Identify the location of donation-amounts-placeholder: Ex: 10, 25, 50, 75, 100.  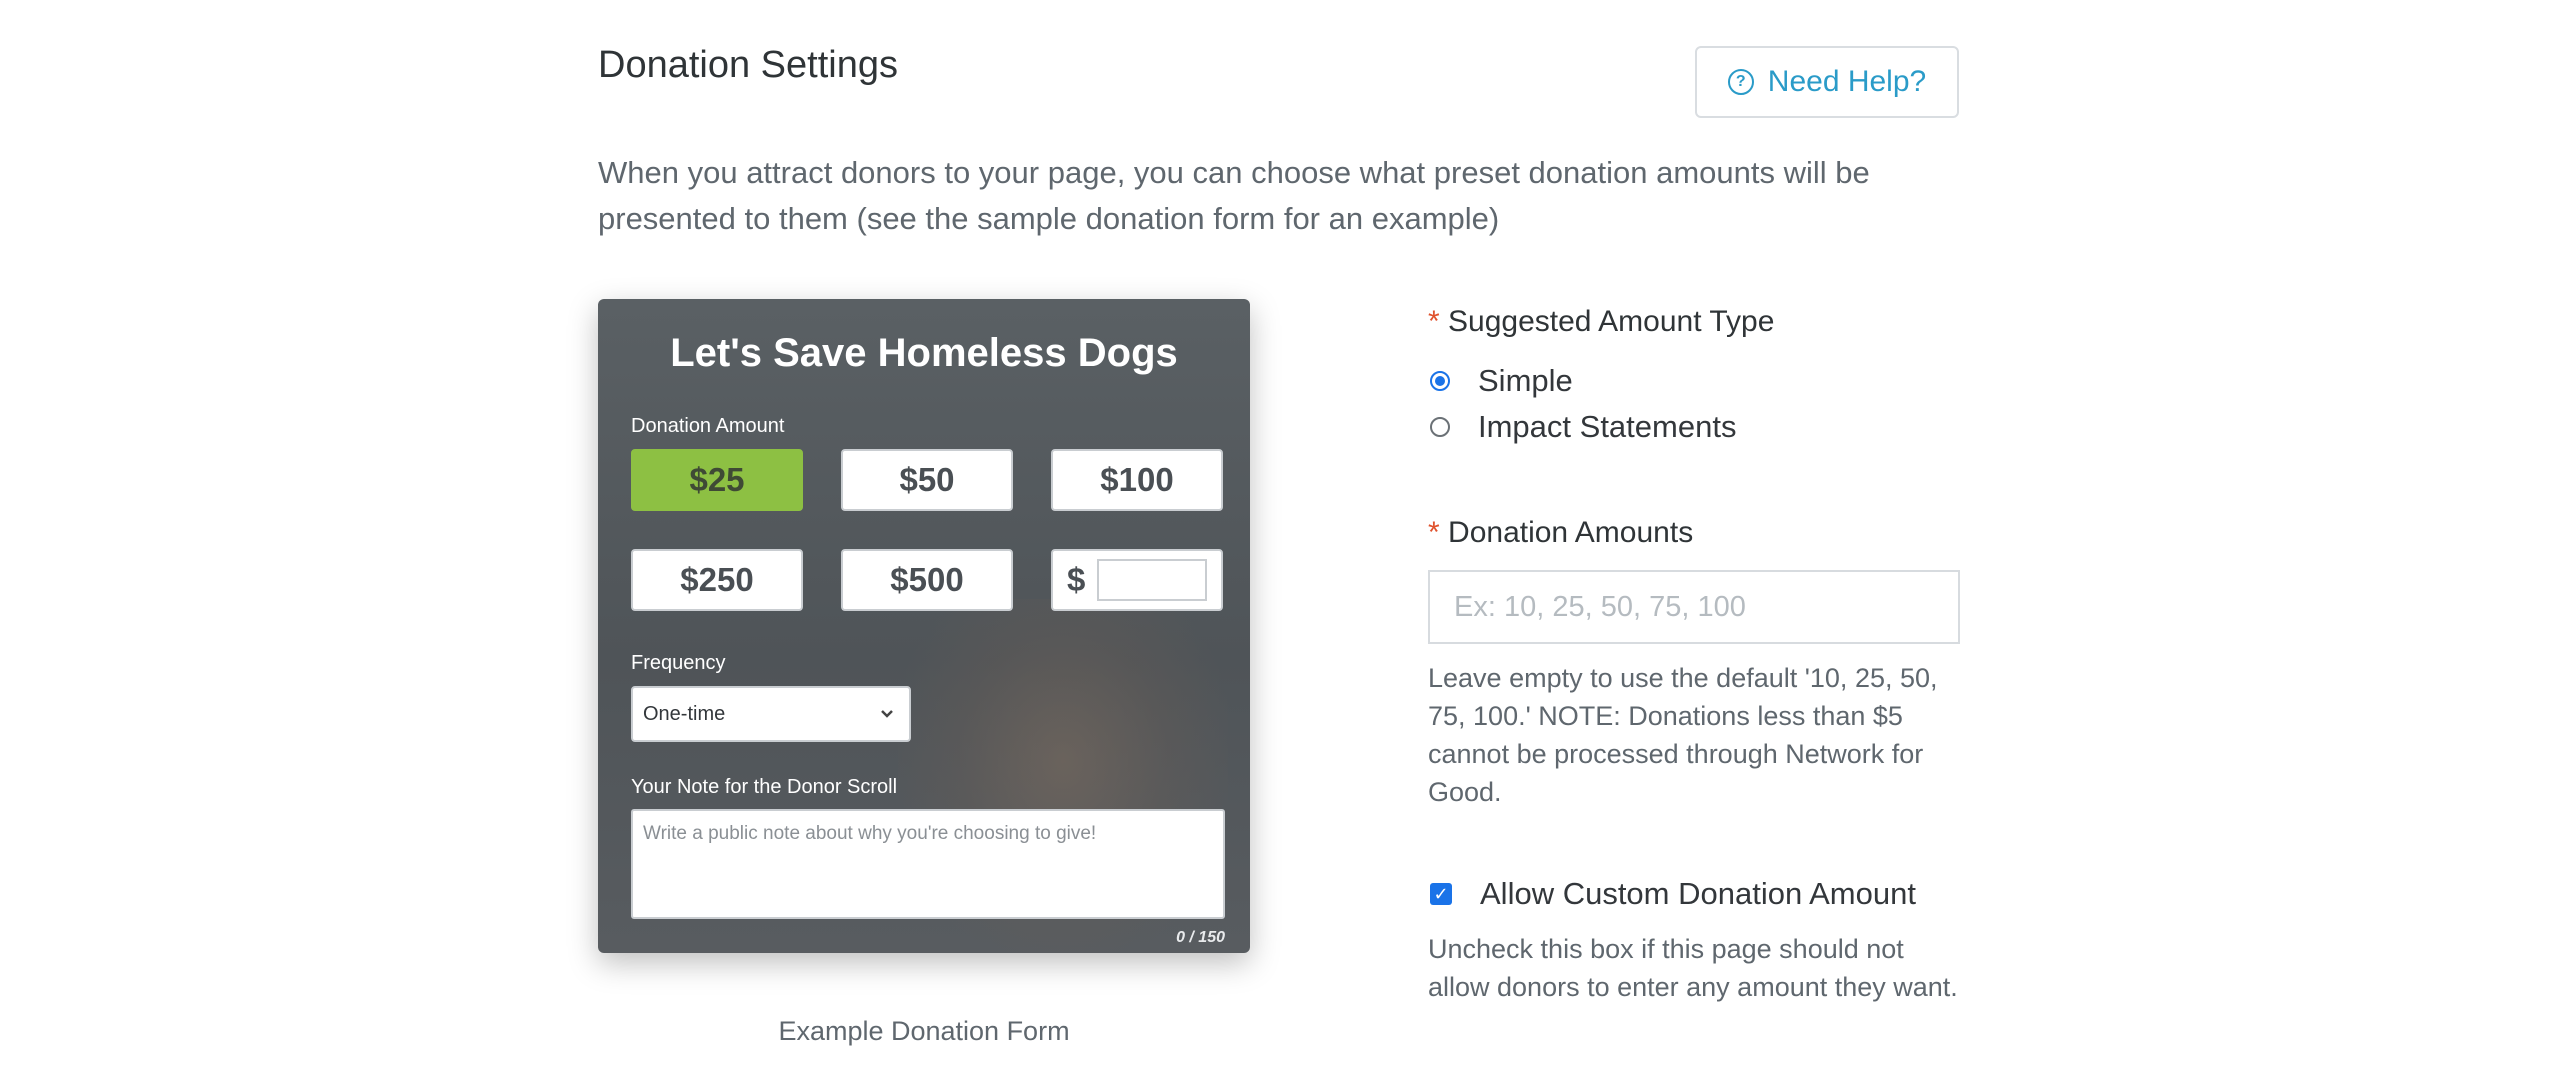
(1600, 606).